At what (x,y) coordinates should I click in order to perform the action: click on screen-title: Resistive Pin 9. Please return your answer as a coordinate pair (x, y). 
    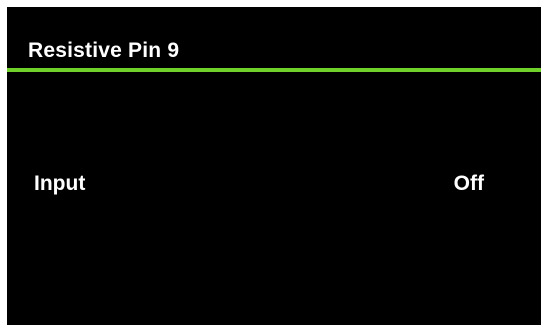
    Looking at the image, I should click on (104, 50).